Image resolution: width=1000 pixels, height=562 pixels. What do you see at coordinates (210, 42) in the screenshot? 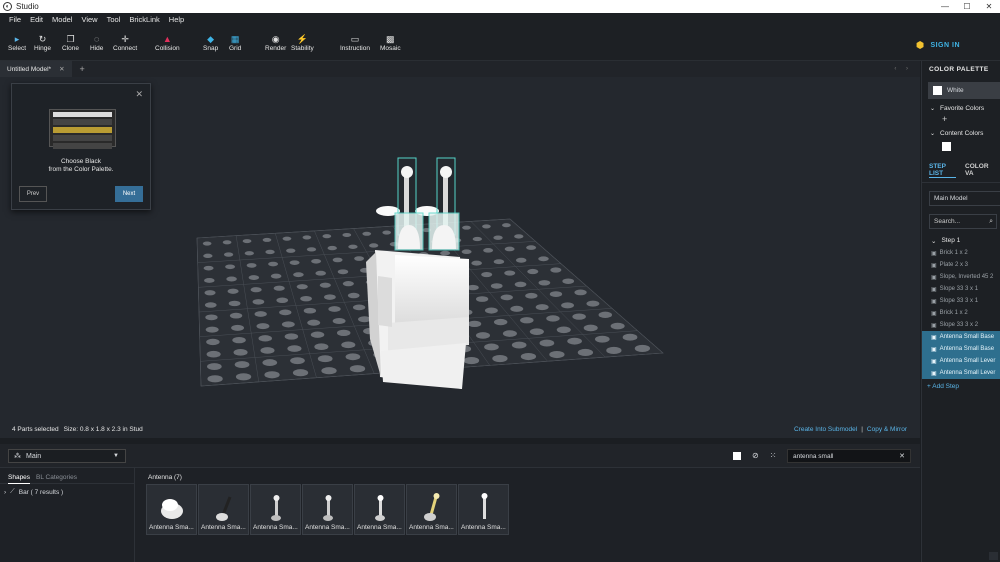
I see `snap-tool: ◆ Snap` at bounding box center [210, 42].